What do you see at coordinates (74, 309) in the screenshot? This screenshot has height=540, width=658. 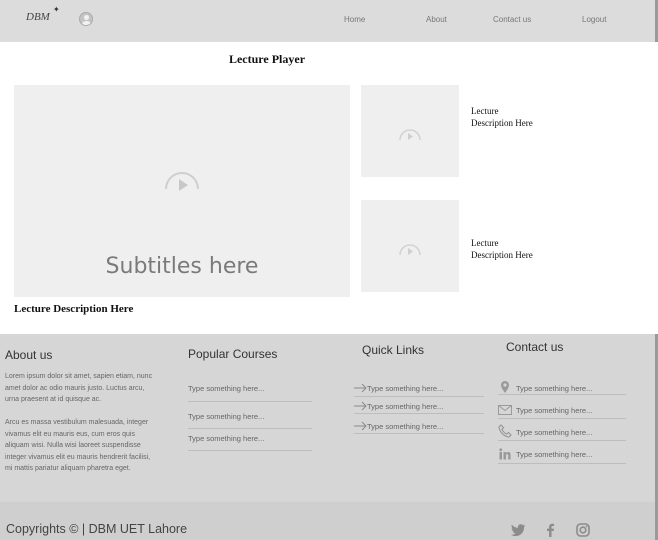 I see `lecture-description: Lecture Description Here` at bounding box center [74, 309].